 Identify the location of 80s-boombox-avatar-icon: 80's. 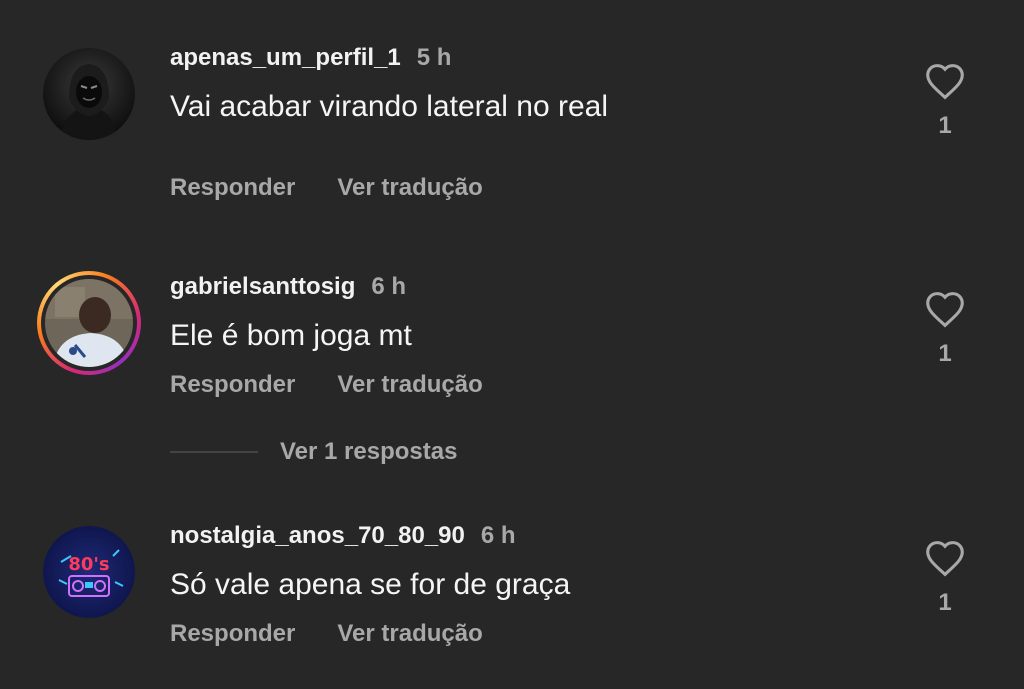
(89, 572).